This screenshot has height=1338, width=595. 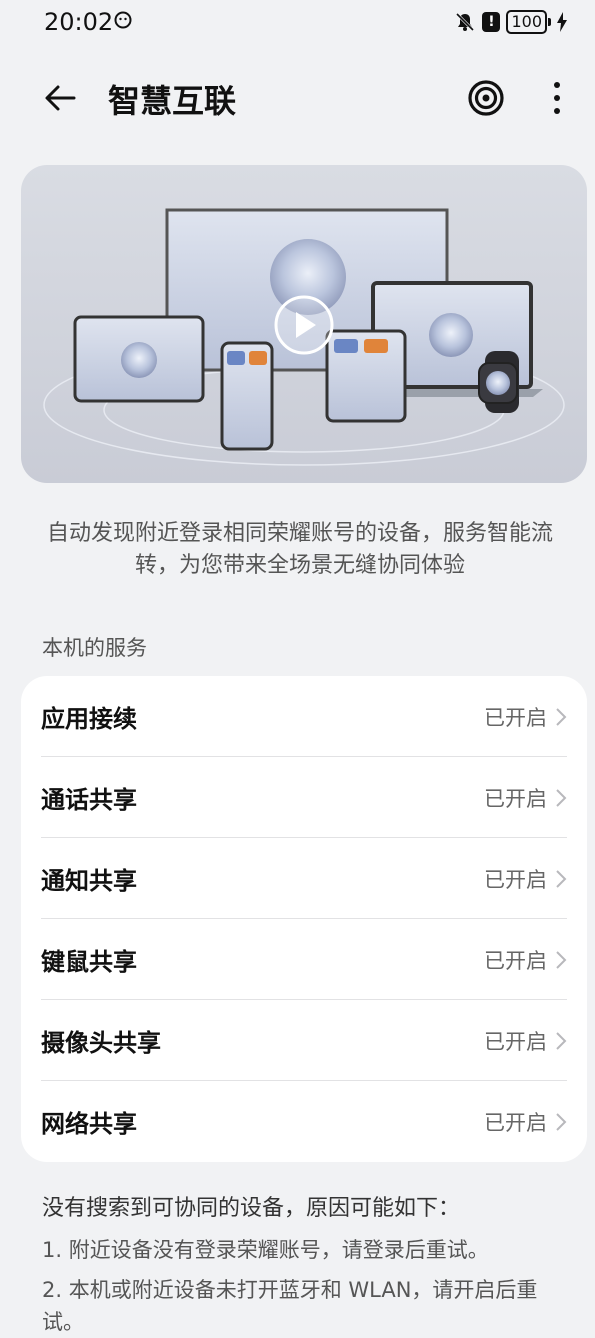 I want to click on service-row-network-sharing: 网络共享 已开启, so click(x=304, y=1121).